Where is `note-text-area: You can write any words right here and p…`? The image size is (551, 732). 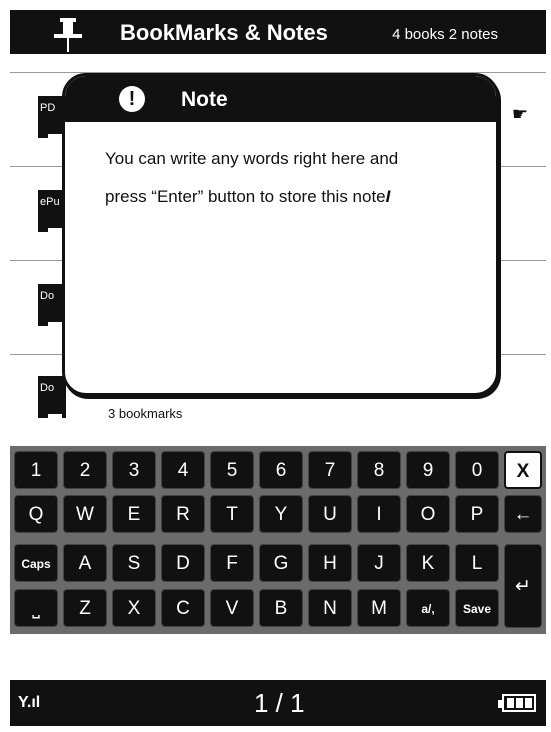 note-text-area: You can write any words right here and p… is located at coordinates (290, 178).